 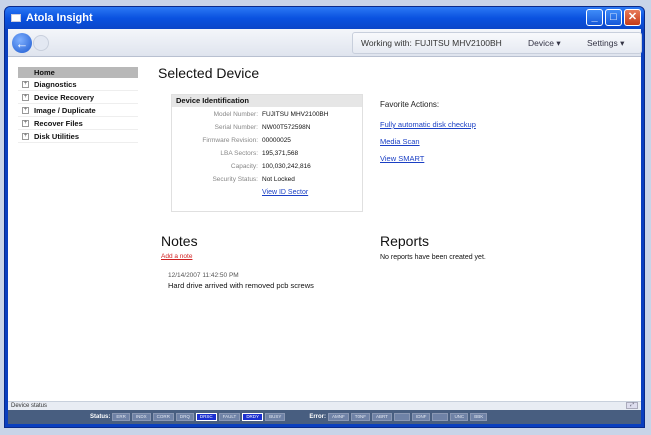 What do you see at coordinates (176, 256) in the screenshot?
I see `add-note-link: Add a note` at bounding box center [176, 256].